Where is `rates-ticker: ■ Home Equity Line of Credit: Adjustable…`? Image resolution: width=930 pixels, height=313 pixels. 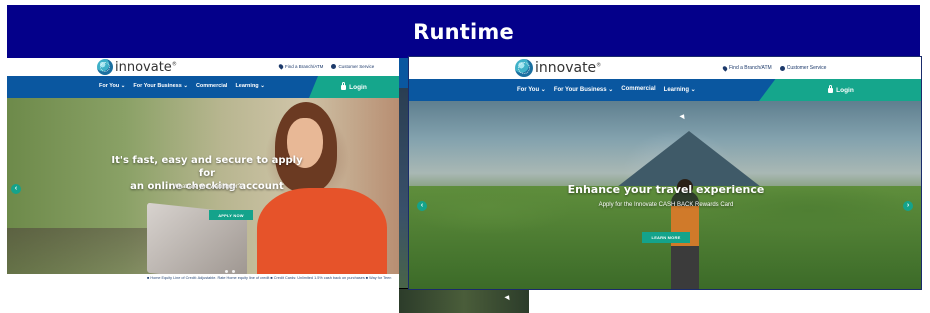 rates-ticker: ■ Home Equity Line of Credit: Adjustable… is located at coordinates (203, 278).